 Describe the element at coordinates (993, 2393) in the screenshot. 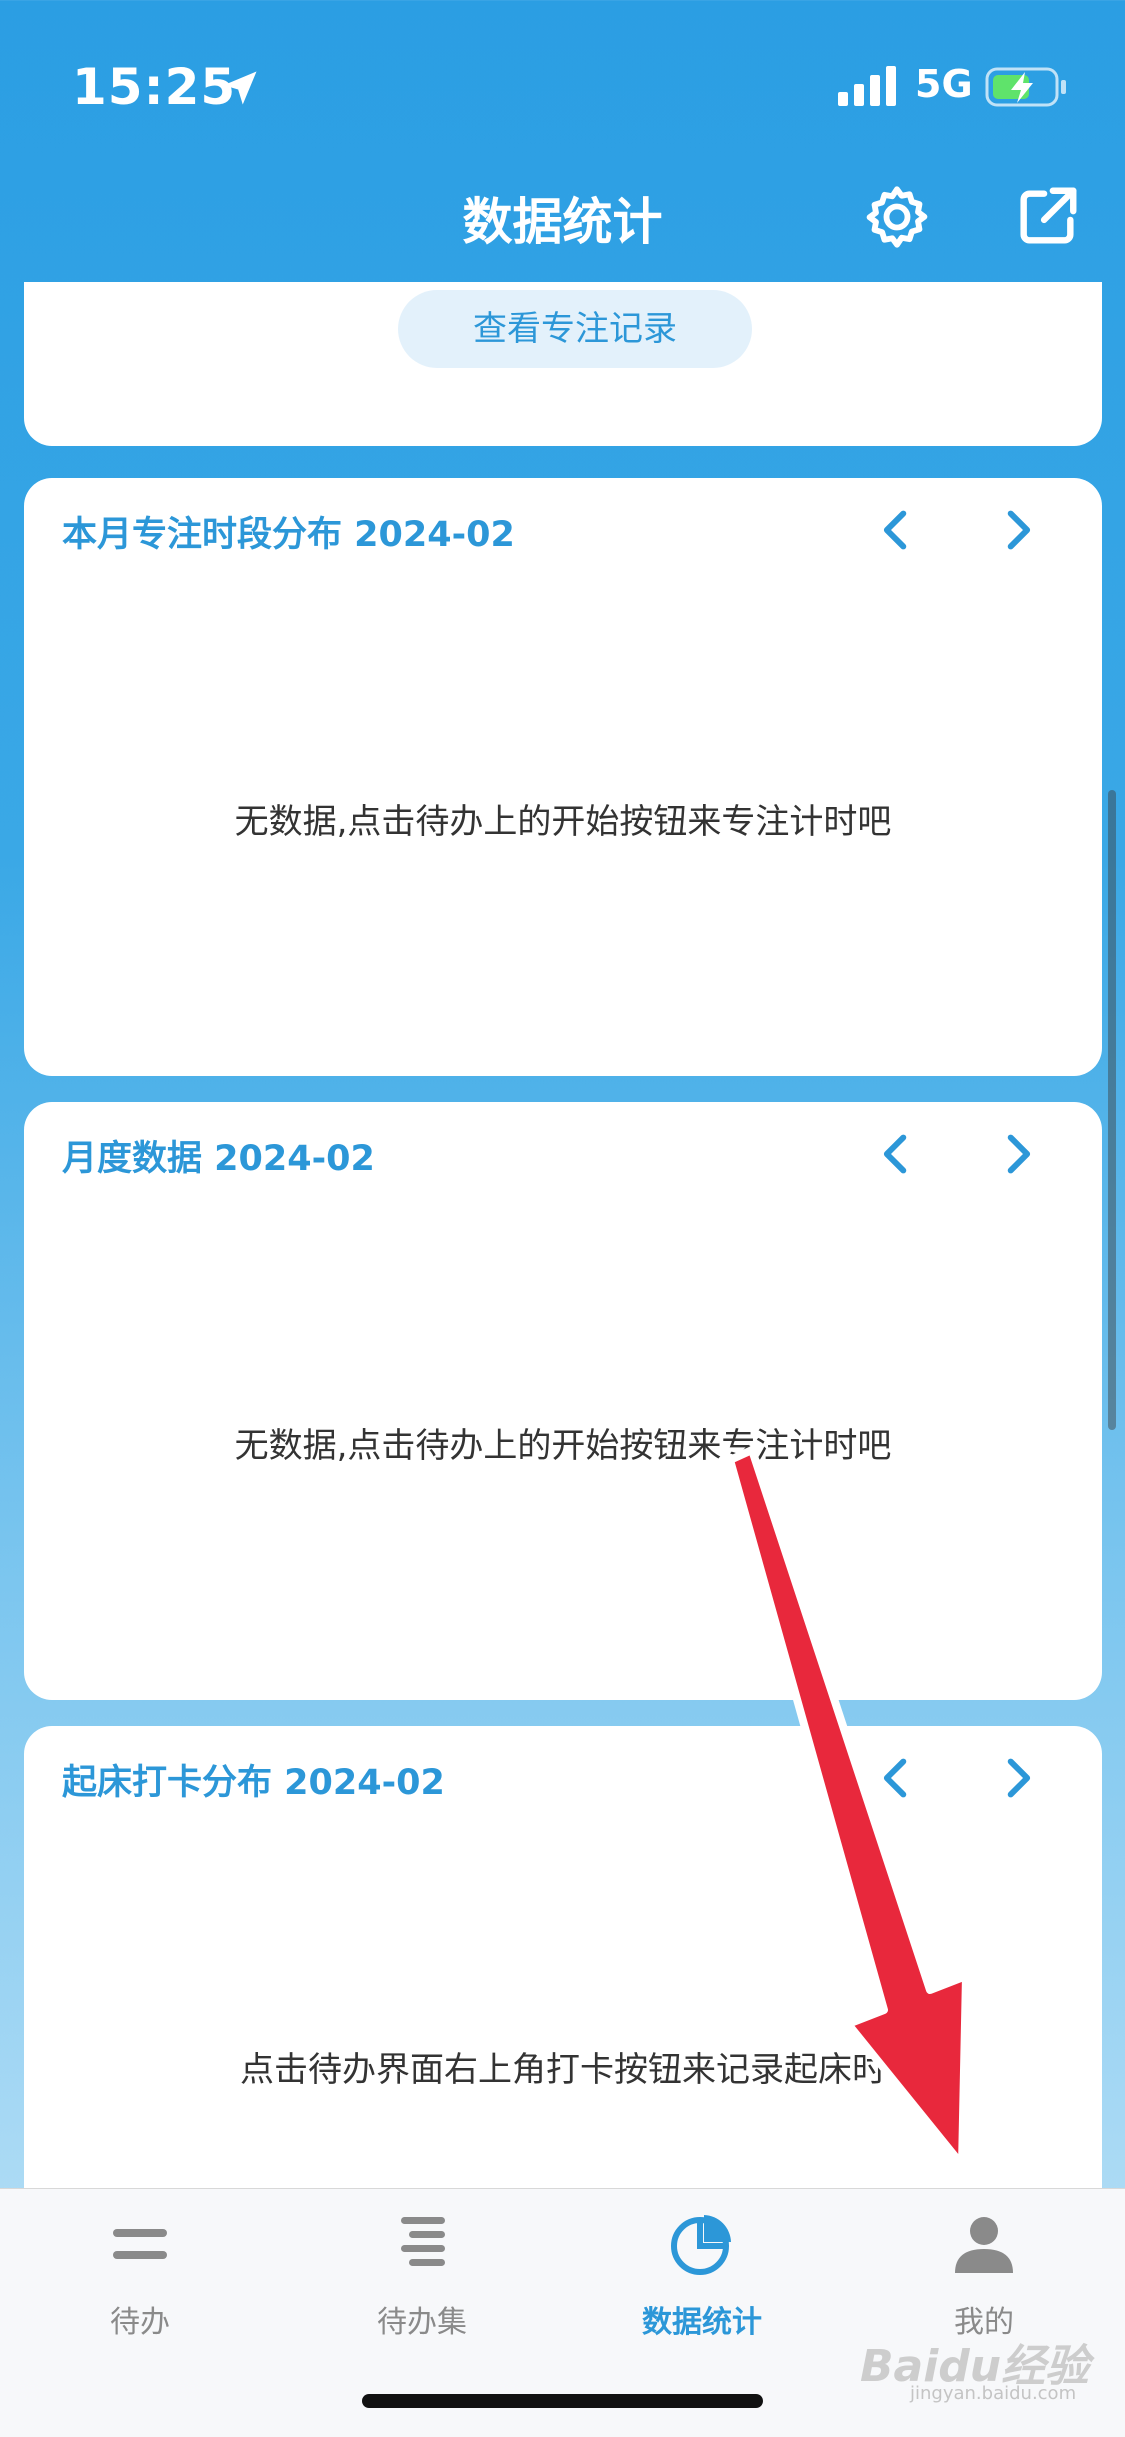

I see `watermark-url: jingyan.baidu.com` at that location.